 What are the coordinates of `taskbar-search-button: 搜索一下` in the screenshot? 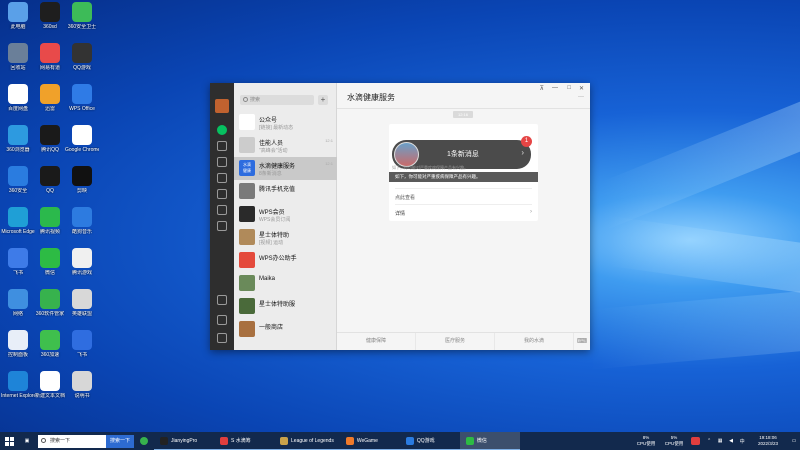 It's located at (120, 441).